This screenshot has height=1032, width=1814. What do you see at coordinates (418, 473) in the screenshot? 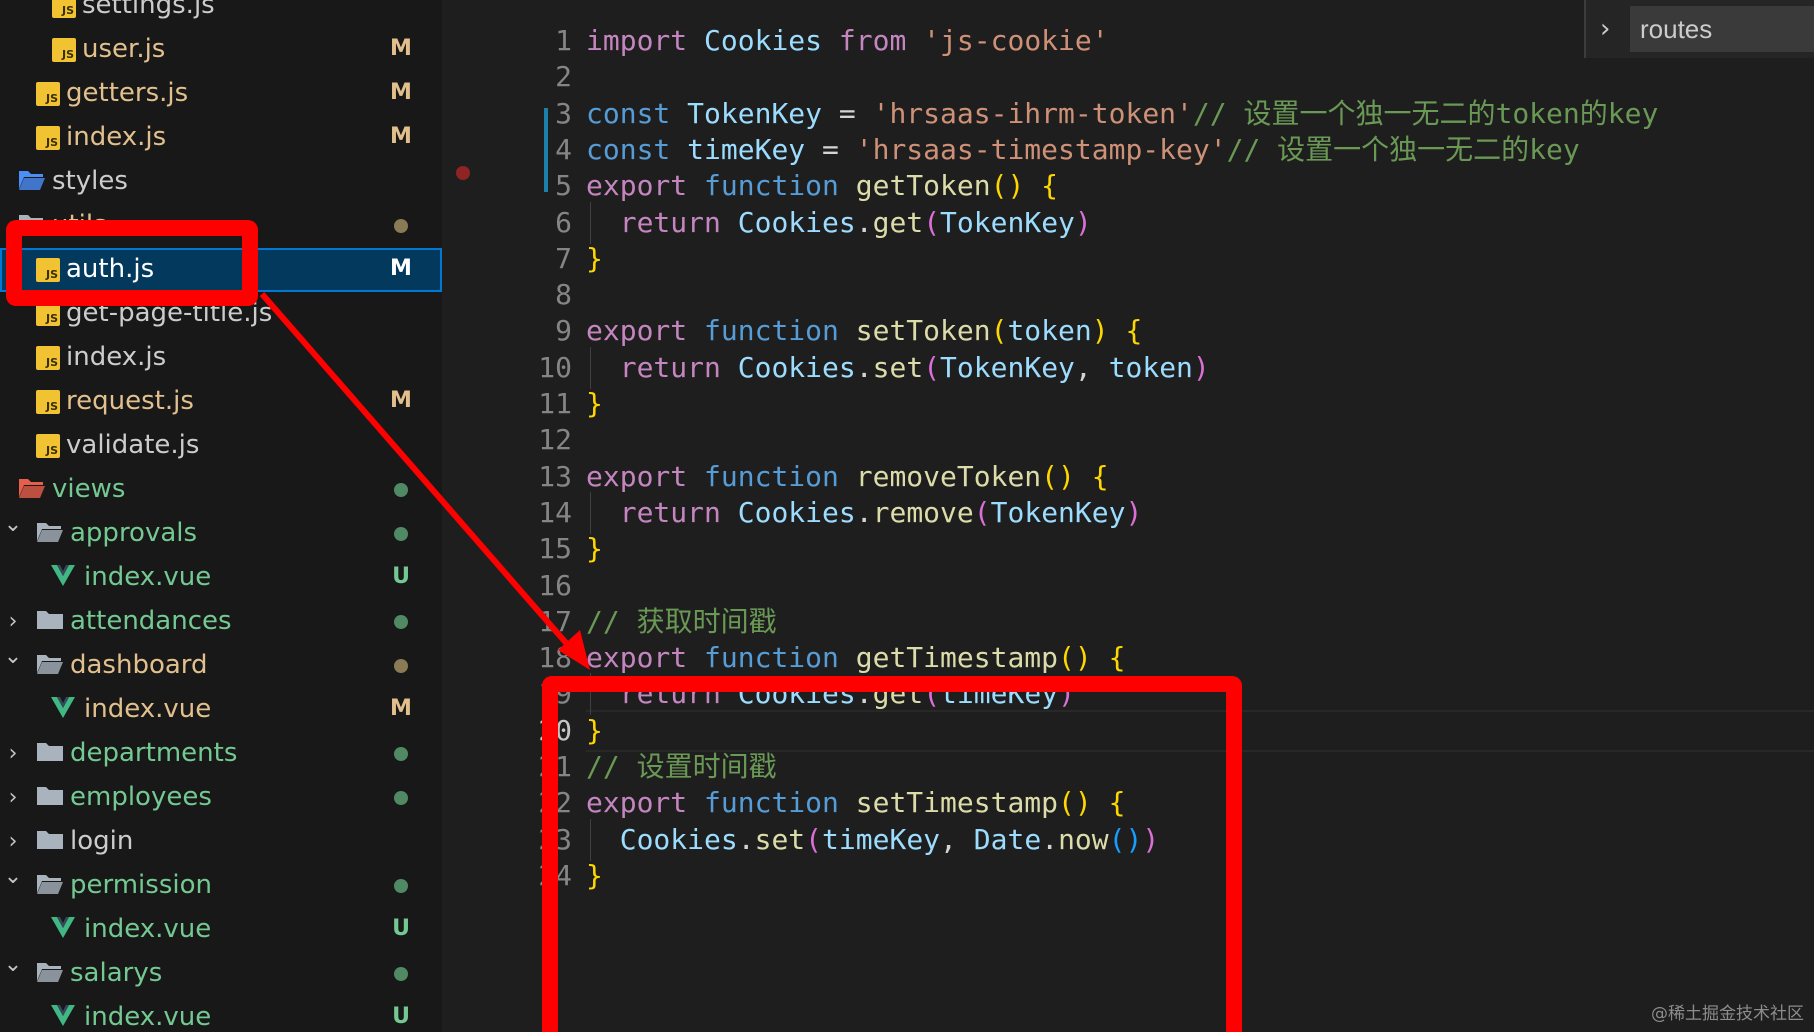
I see `annotation-arrow-line` at bounding box center [418, 473].